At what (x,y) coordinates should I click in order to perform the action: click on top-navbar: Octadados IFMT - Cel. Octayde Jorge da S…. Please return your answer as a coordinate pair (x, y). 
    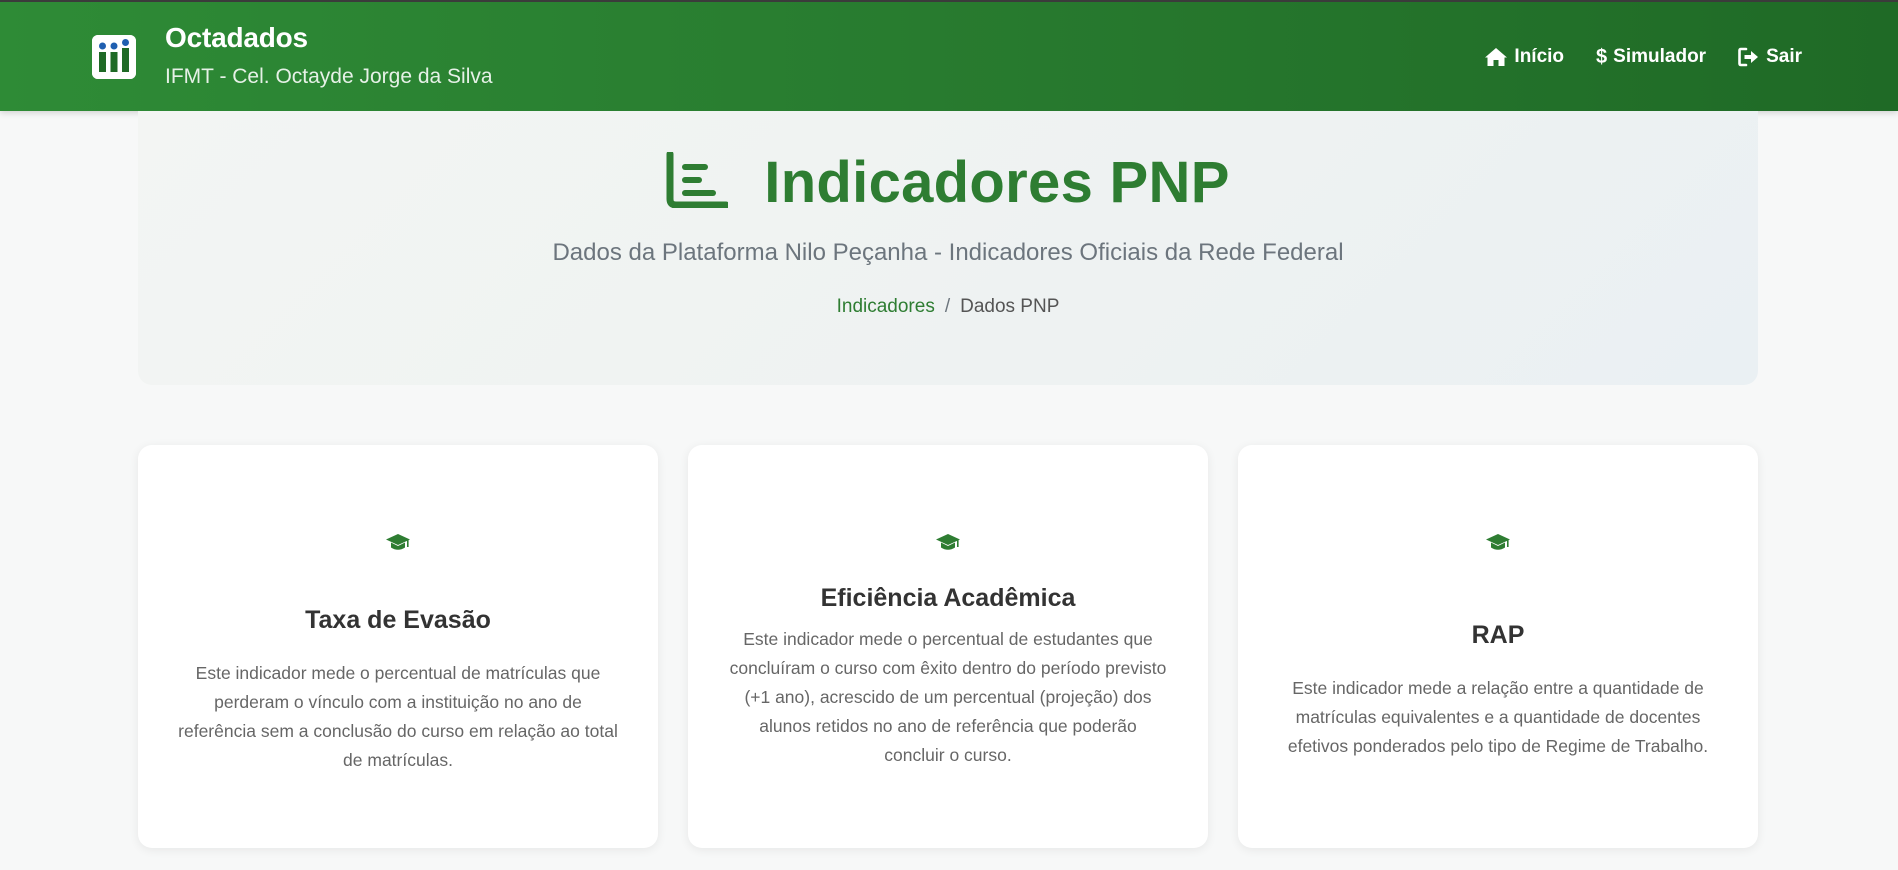
    Looking at the image, I should click on (949, 55).